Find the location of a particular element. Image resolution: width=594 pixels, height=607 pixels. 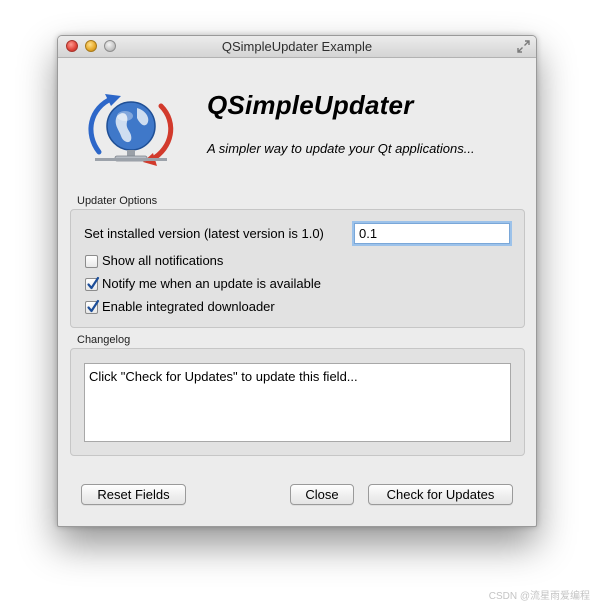

updater-options-label: Updater Options is located at coordinates (117, 201).